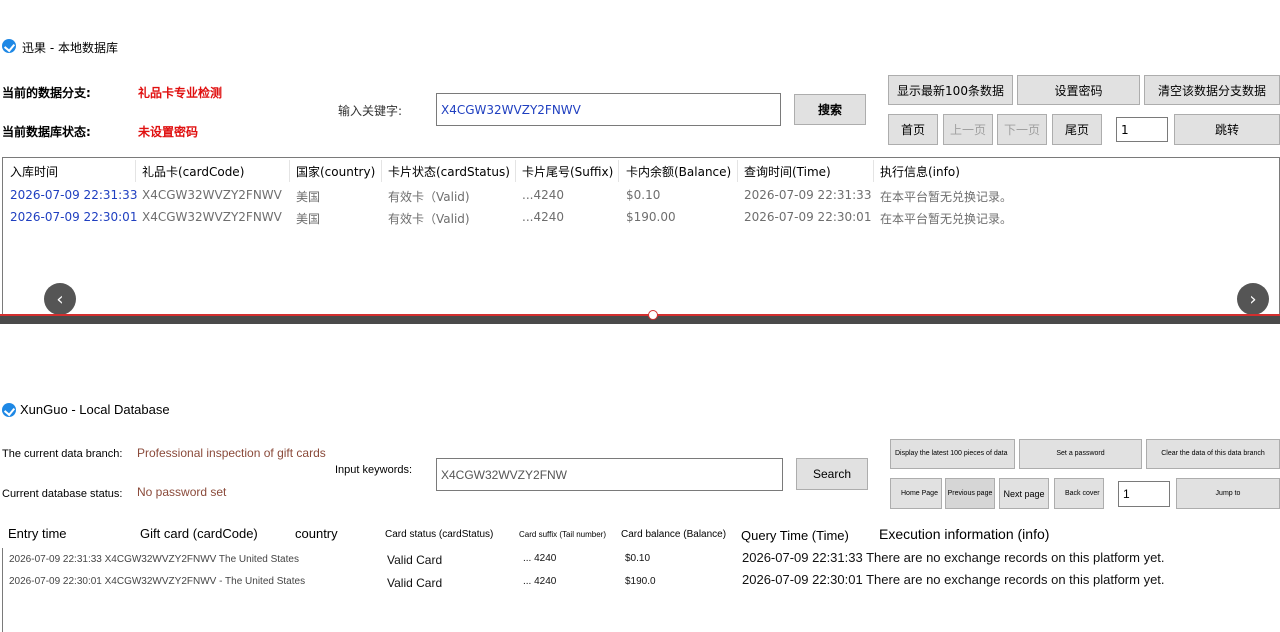 The height and width of the screenshot is (632, 1280). I want to click on status-label: 当前数据库状态:, so click(46, 132).